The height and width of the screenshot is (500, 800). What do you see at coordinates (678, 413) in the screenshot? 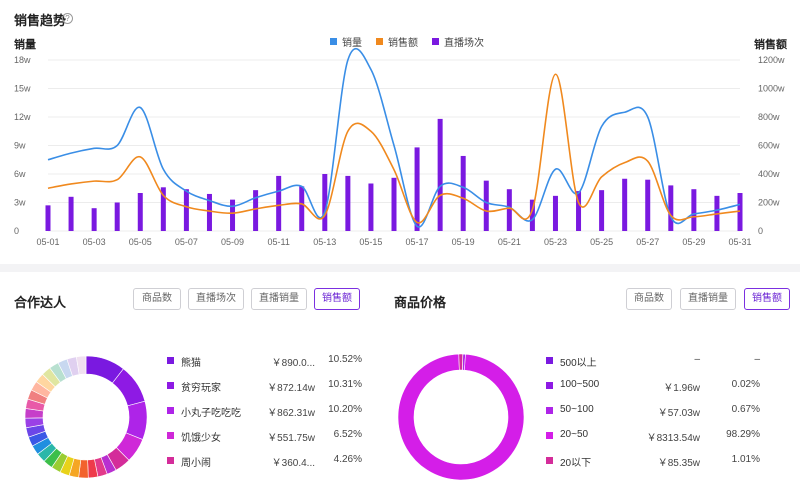
I see `price-range-value: ￥57.03w` at bounding box center [678, 413].